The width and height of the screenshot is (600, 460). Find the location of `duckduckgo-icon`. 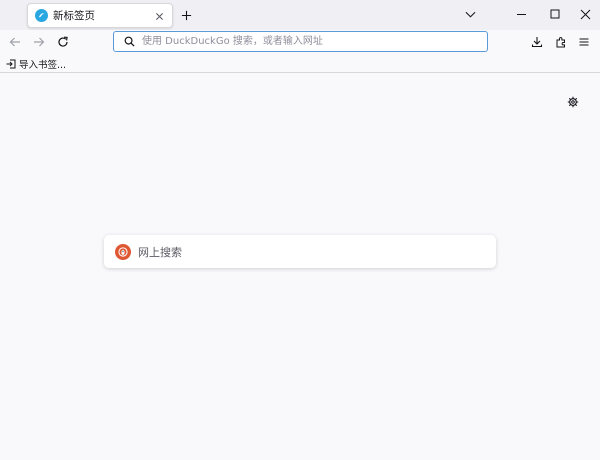

duckduckgo-icon is located at coordinates (123, 251).